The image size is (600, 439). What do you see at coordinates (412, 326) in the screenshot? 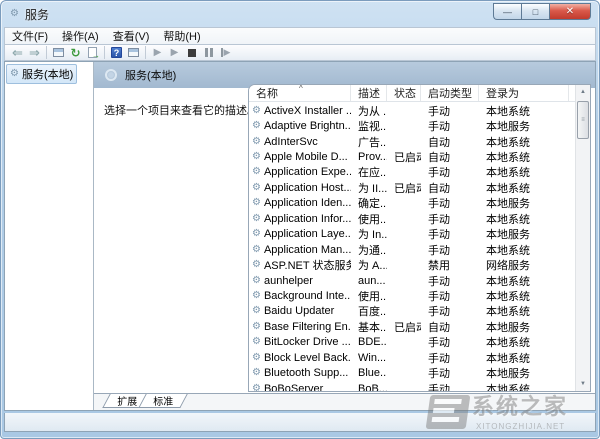
I see `service-row: ⚙Base Filtering En... 基本... 已启动自动 本地服务` at bounding box center [412, 326].